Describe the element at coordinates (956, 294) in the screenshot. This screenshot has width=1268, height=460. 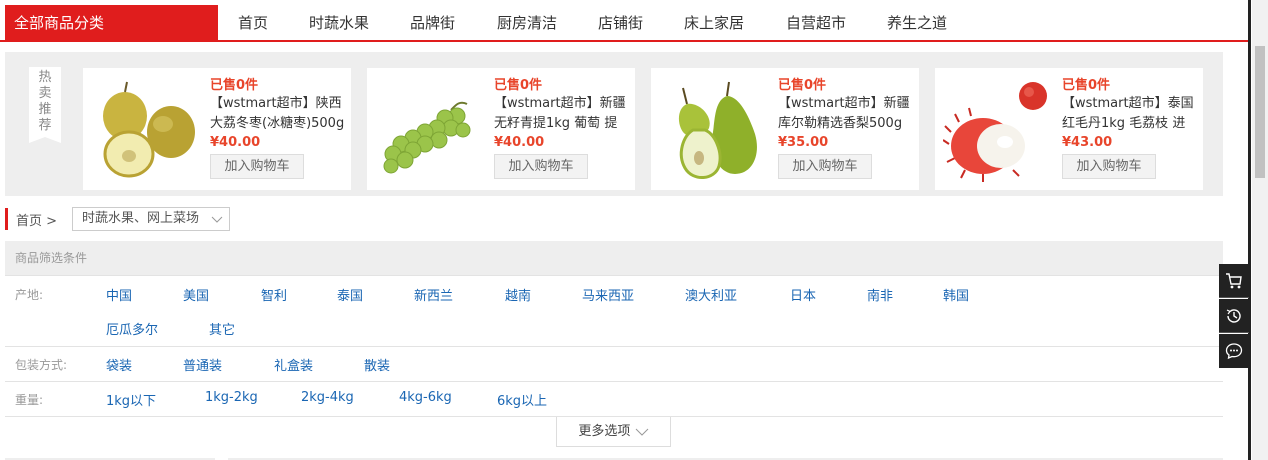
I see `filter-option: 韩国` at that location.